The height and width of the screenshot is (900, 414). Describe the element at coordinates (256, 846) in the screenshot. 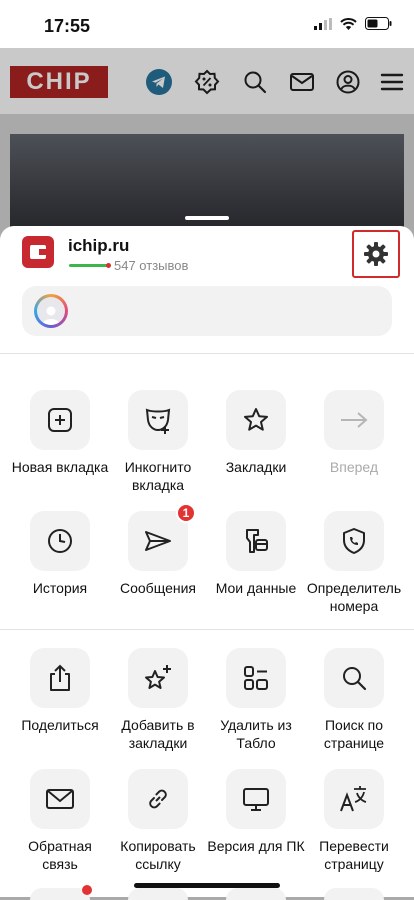

I see `menu-item-label: Версия для ПК` at that location.